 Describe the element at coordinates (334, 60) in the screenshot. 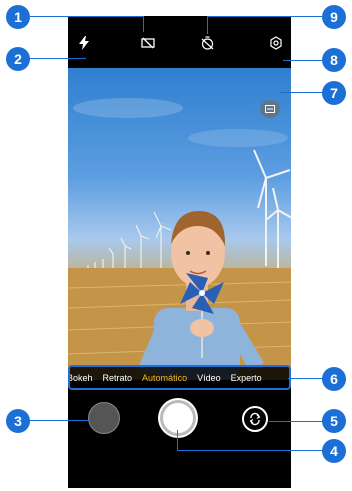

I see `callout-8: 8` at that location.